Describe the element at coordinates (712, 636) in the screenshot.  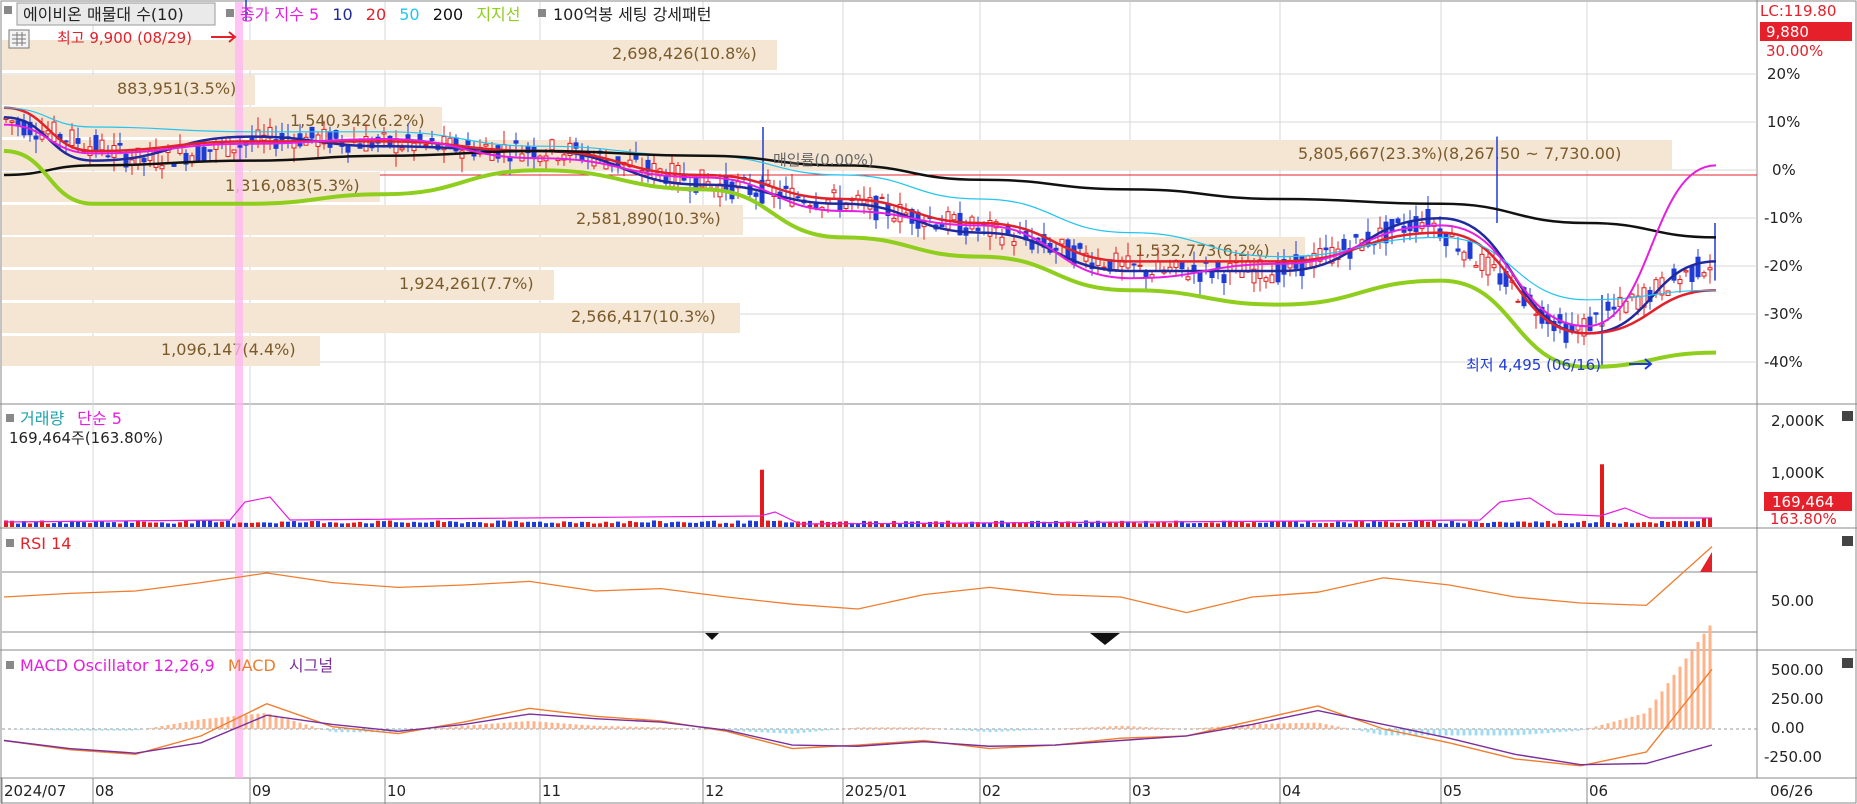
I see `rsi-oversold-fill` at that location.